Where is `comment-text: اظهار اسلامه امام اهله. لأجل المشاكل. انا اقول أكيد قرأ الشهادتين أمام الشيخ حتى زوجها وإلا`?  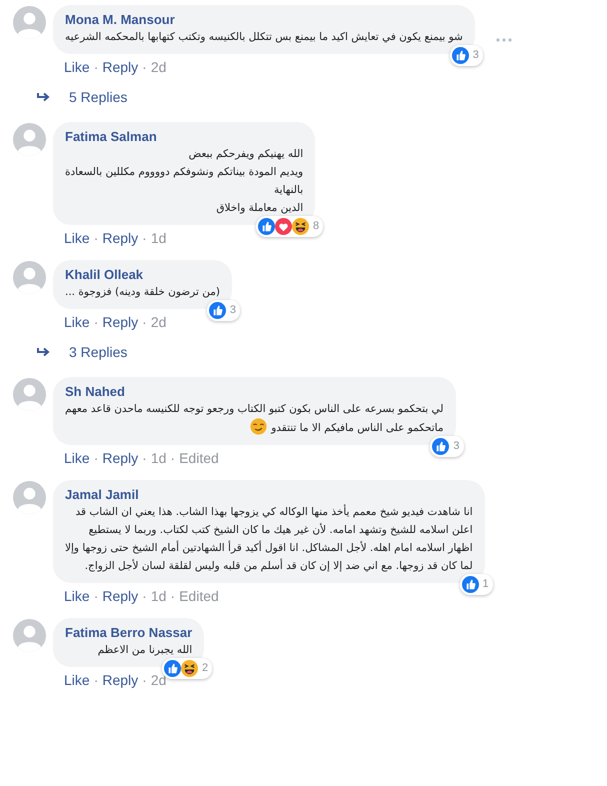 comment-text: اظهار اسلامه امام اهله. لأجل المشاكل. انا اقول أكيد قرأ الشهادتين أمام الشيخ حتى زوجها وإلا is located at coordinates (269, 548).